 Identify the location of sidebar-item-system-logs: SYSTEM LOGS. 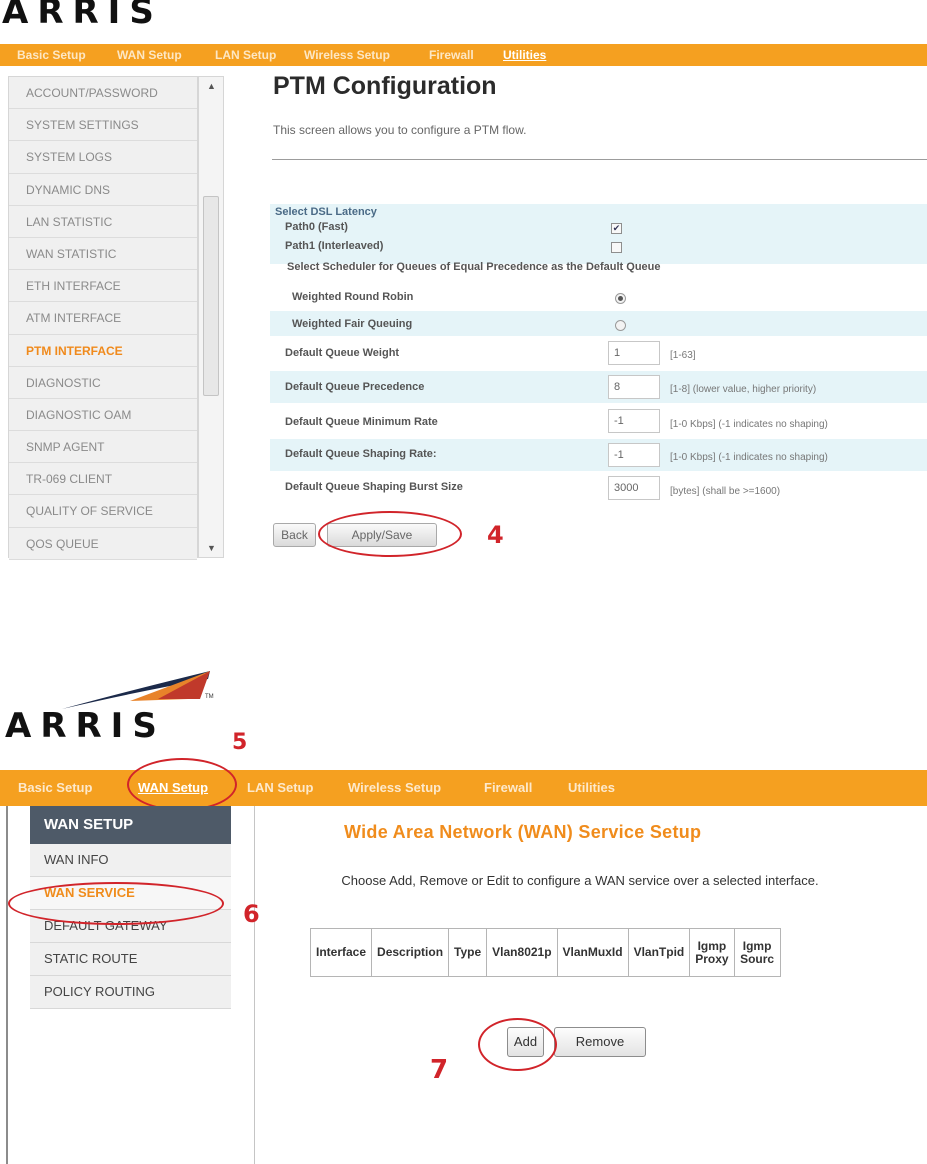
(103, 157).